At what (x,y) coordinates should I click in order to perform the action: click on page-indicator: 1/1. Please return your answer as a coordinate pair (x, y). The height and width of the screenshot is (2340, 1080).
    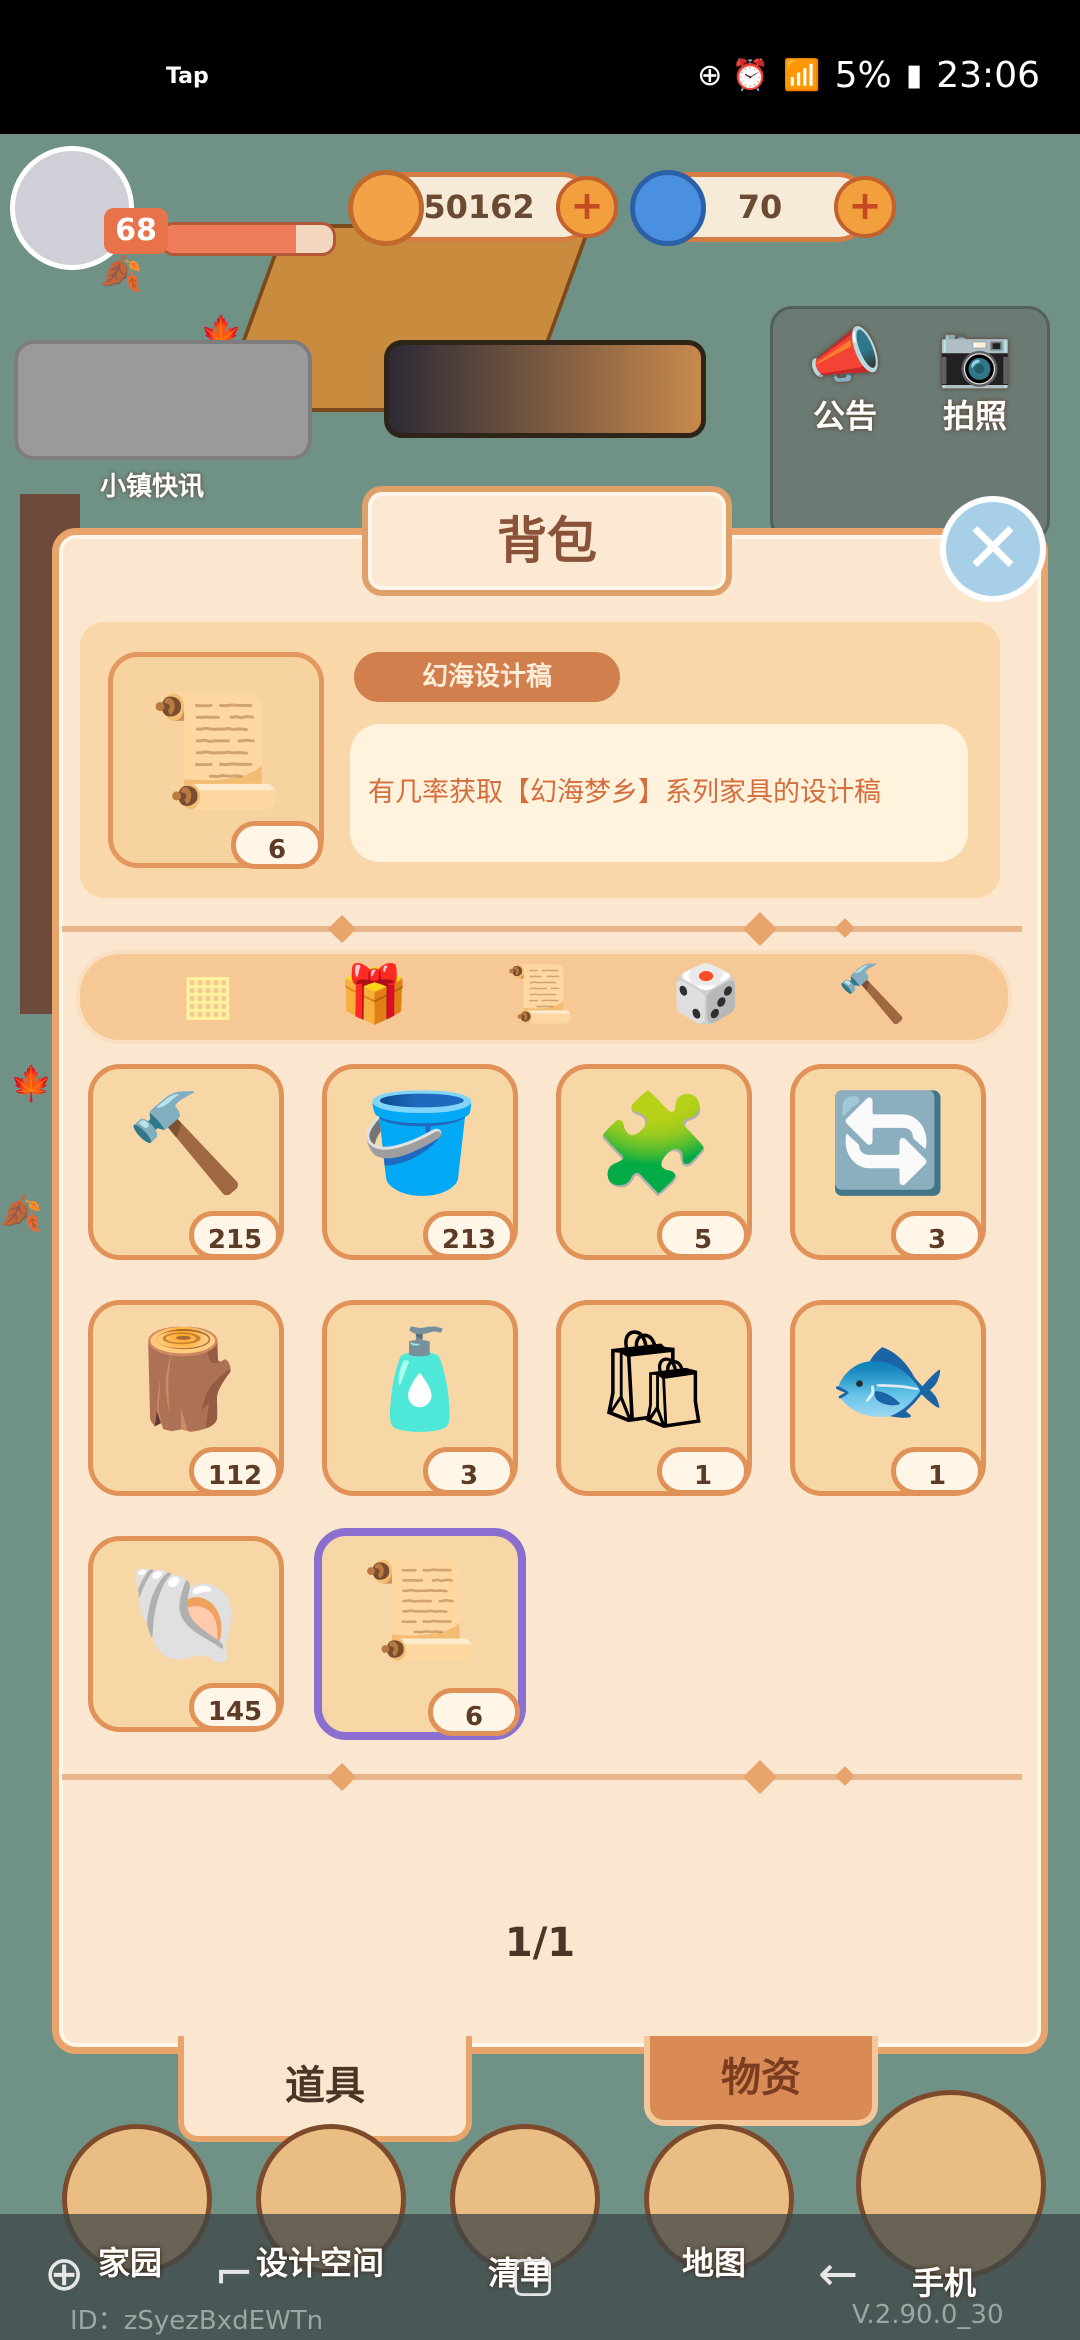
    Looking at the image, I should click on (540, 1943).